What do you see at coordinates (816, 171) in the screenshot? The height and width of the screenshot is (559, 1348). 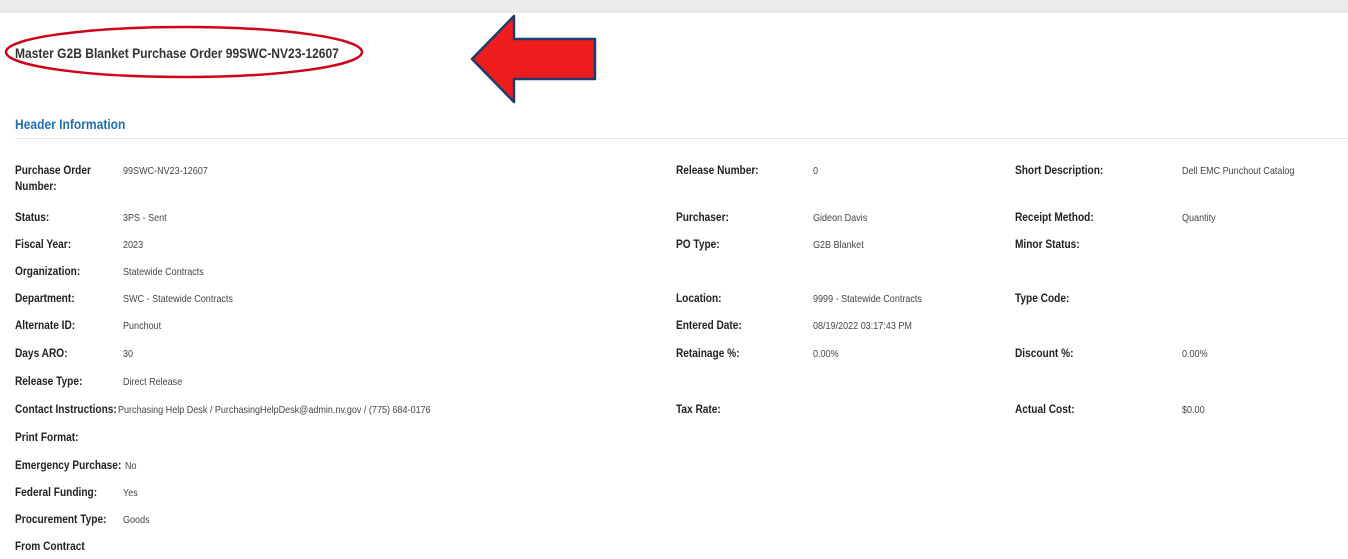 I see `value-release-number: 0` at bounding box center [816, 171].